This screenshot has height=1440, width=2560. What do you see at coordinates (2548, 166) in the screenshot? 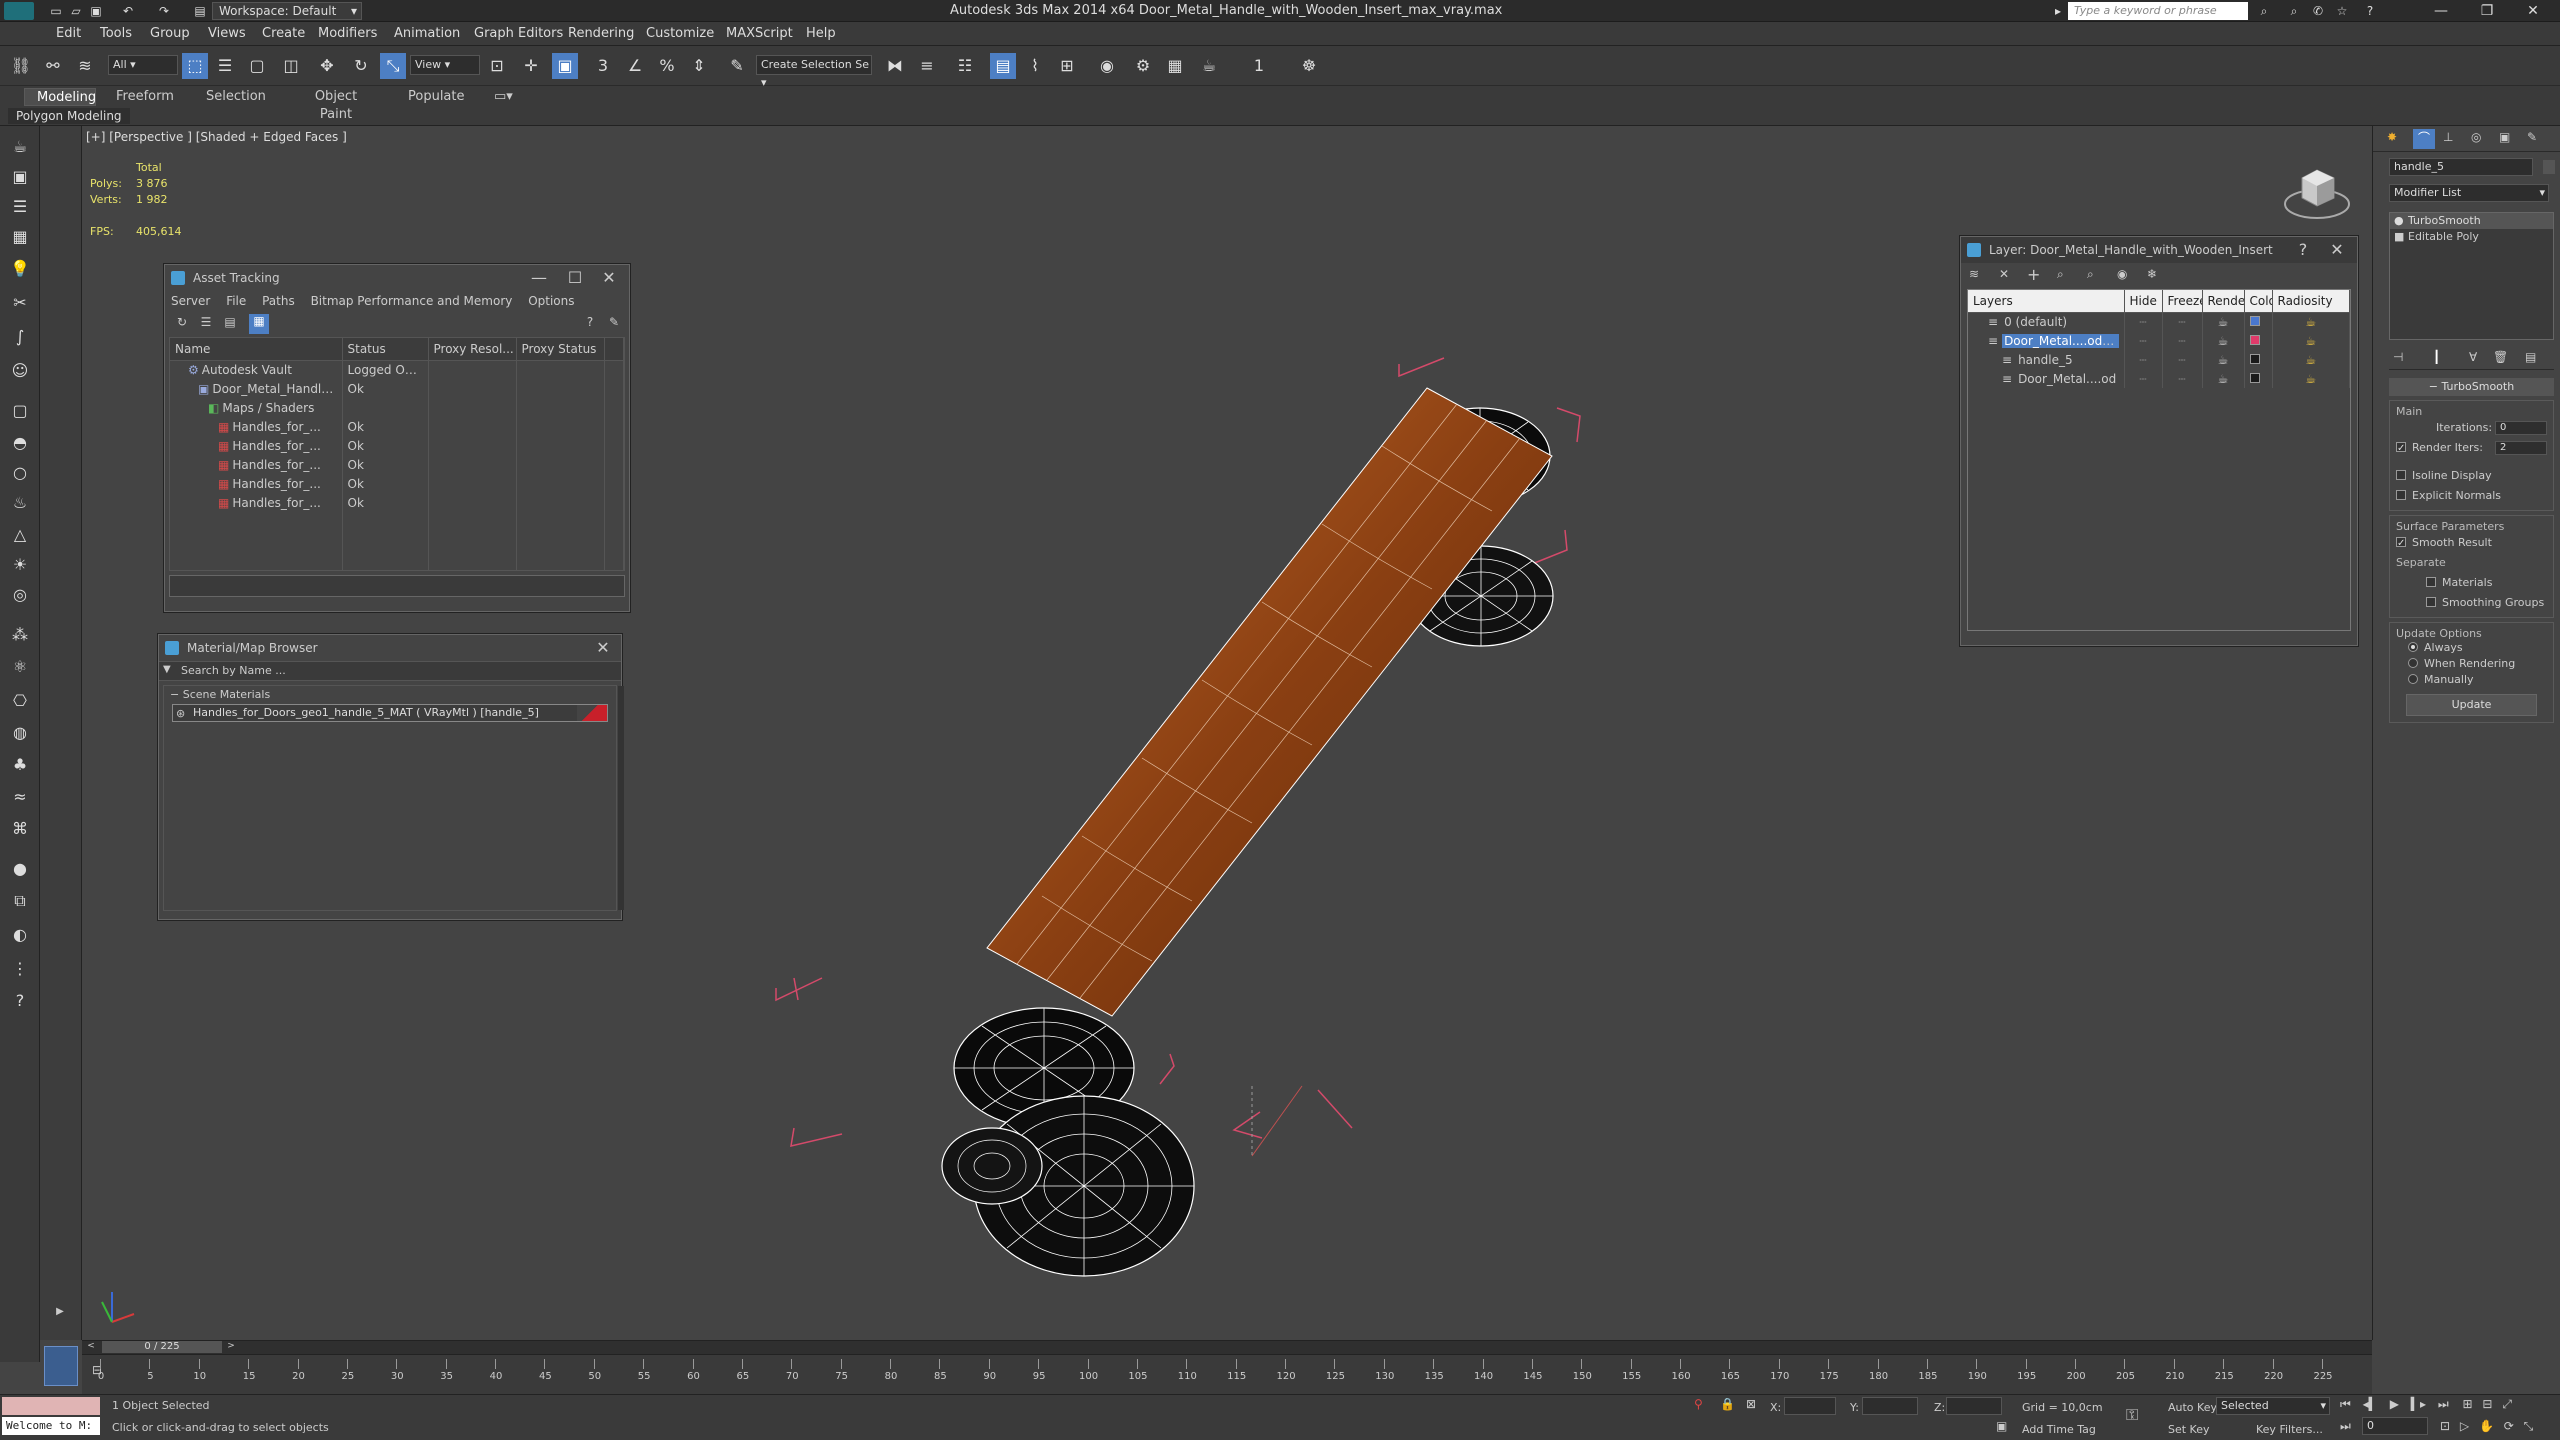
I see `object-color-swatch` at bounding box center [2548, 166].